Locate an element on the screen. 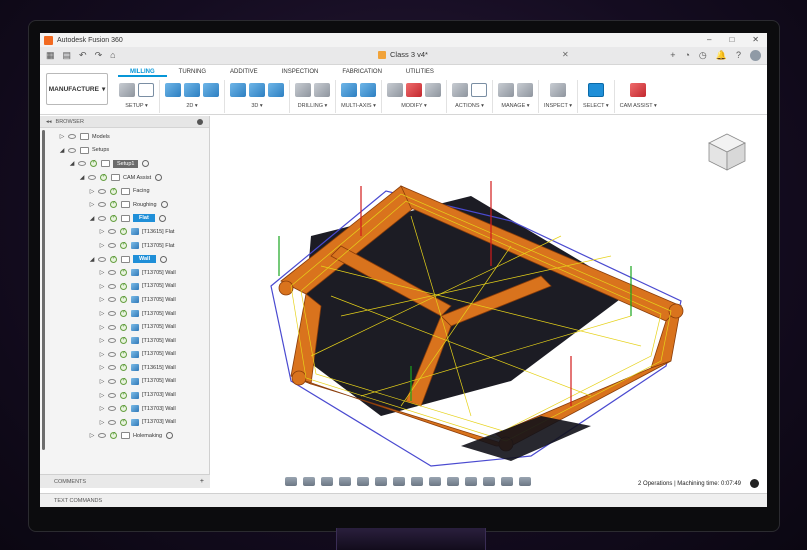 This screenshot has height=550, width=807. multi-axis-group-label: MULTI-AXIS ▾ is located at coordinates (358, 106).